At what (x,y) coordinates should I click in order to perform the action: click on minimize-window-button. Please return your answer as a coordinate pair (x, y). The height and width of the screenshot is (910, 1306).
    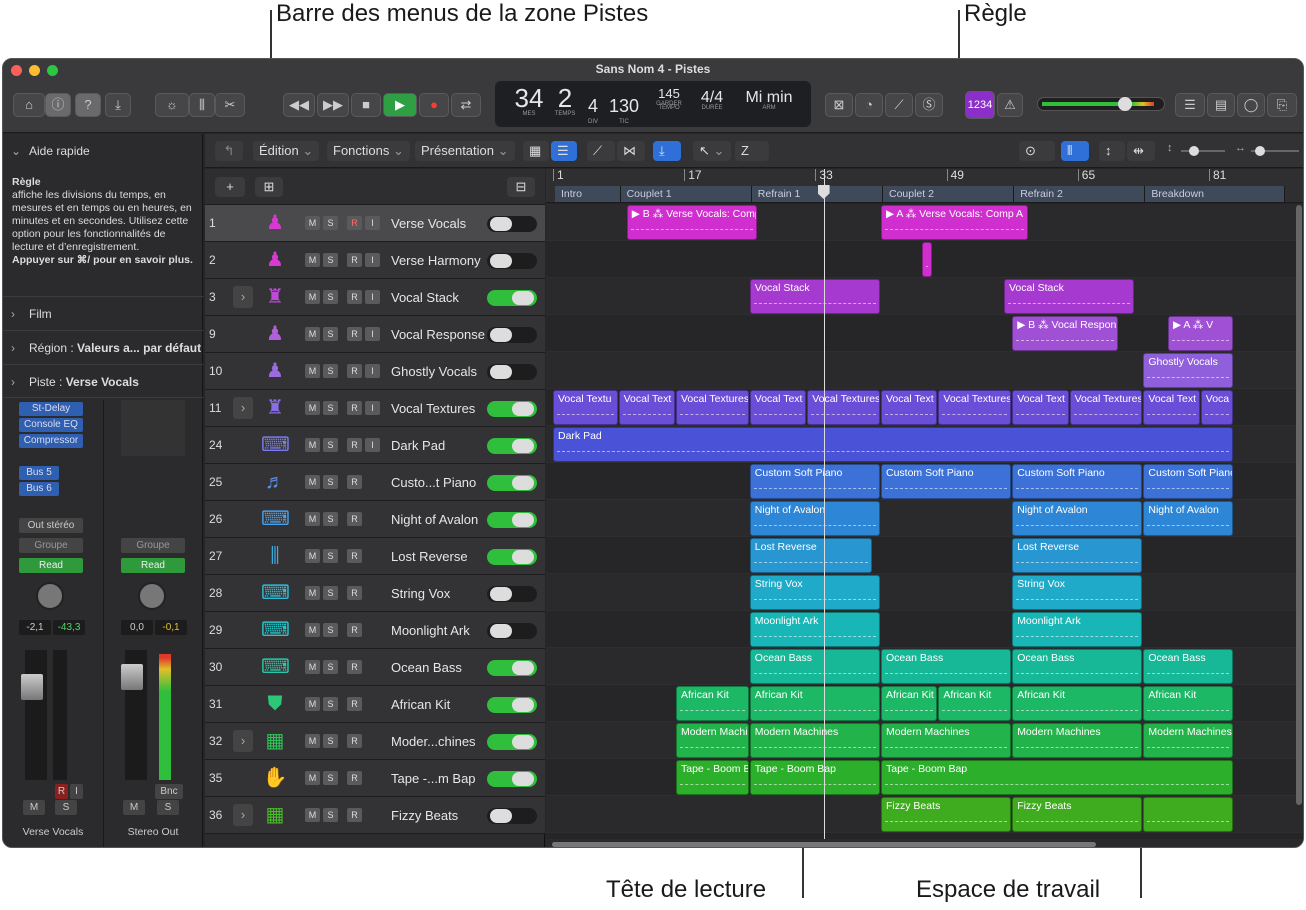
    Looking at the image, I should click on (34, 70).